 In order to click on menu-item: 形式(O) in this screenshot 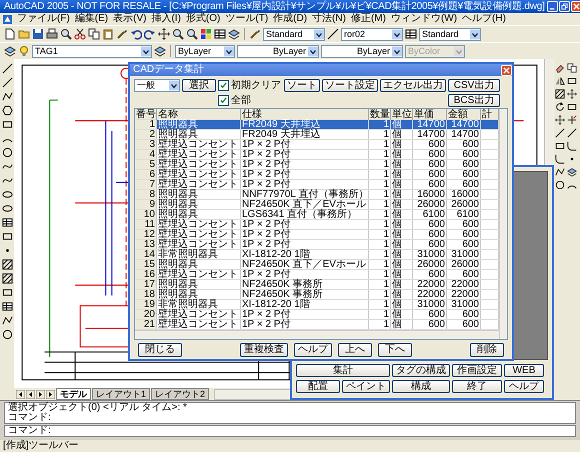, I will do `click(203, 19)`.